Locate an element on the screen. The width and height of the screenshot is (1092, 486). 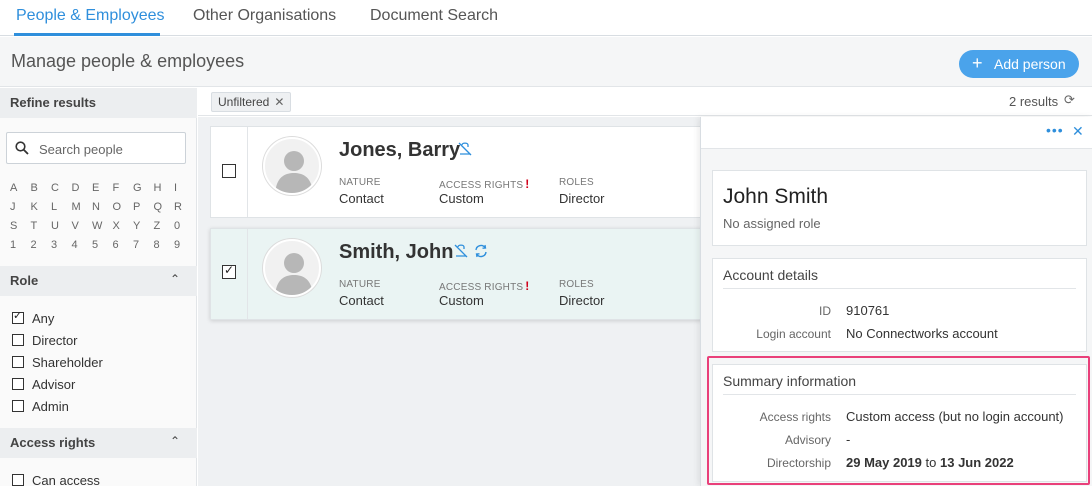
refine-results-title: Refine results is located at coordinates (53, 102).